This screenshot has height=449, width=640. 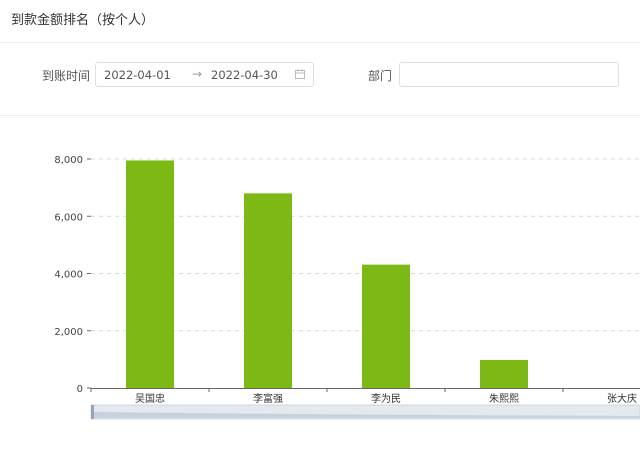 What do you see at coordinates (68, 217) in the screenshot?
I see `y-tick-label: 6,000` at bounding box center [68, 217].